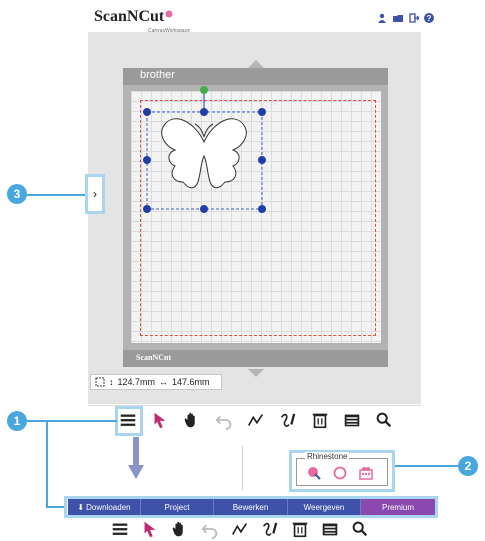 This screenshot has width=485, height=541. What do you see at coordinates (136, 382) in the screenshot?
I see `height-value: 124.7mm` at bounding box center [136, 382].